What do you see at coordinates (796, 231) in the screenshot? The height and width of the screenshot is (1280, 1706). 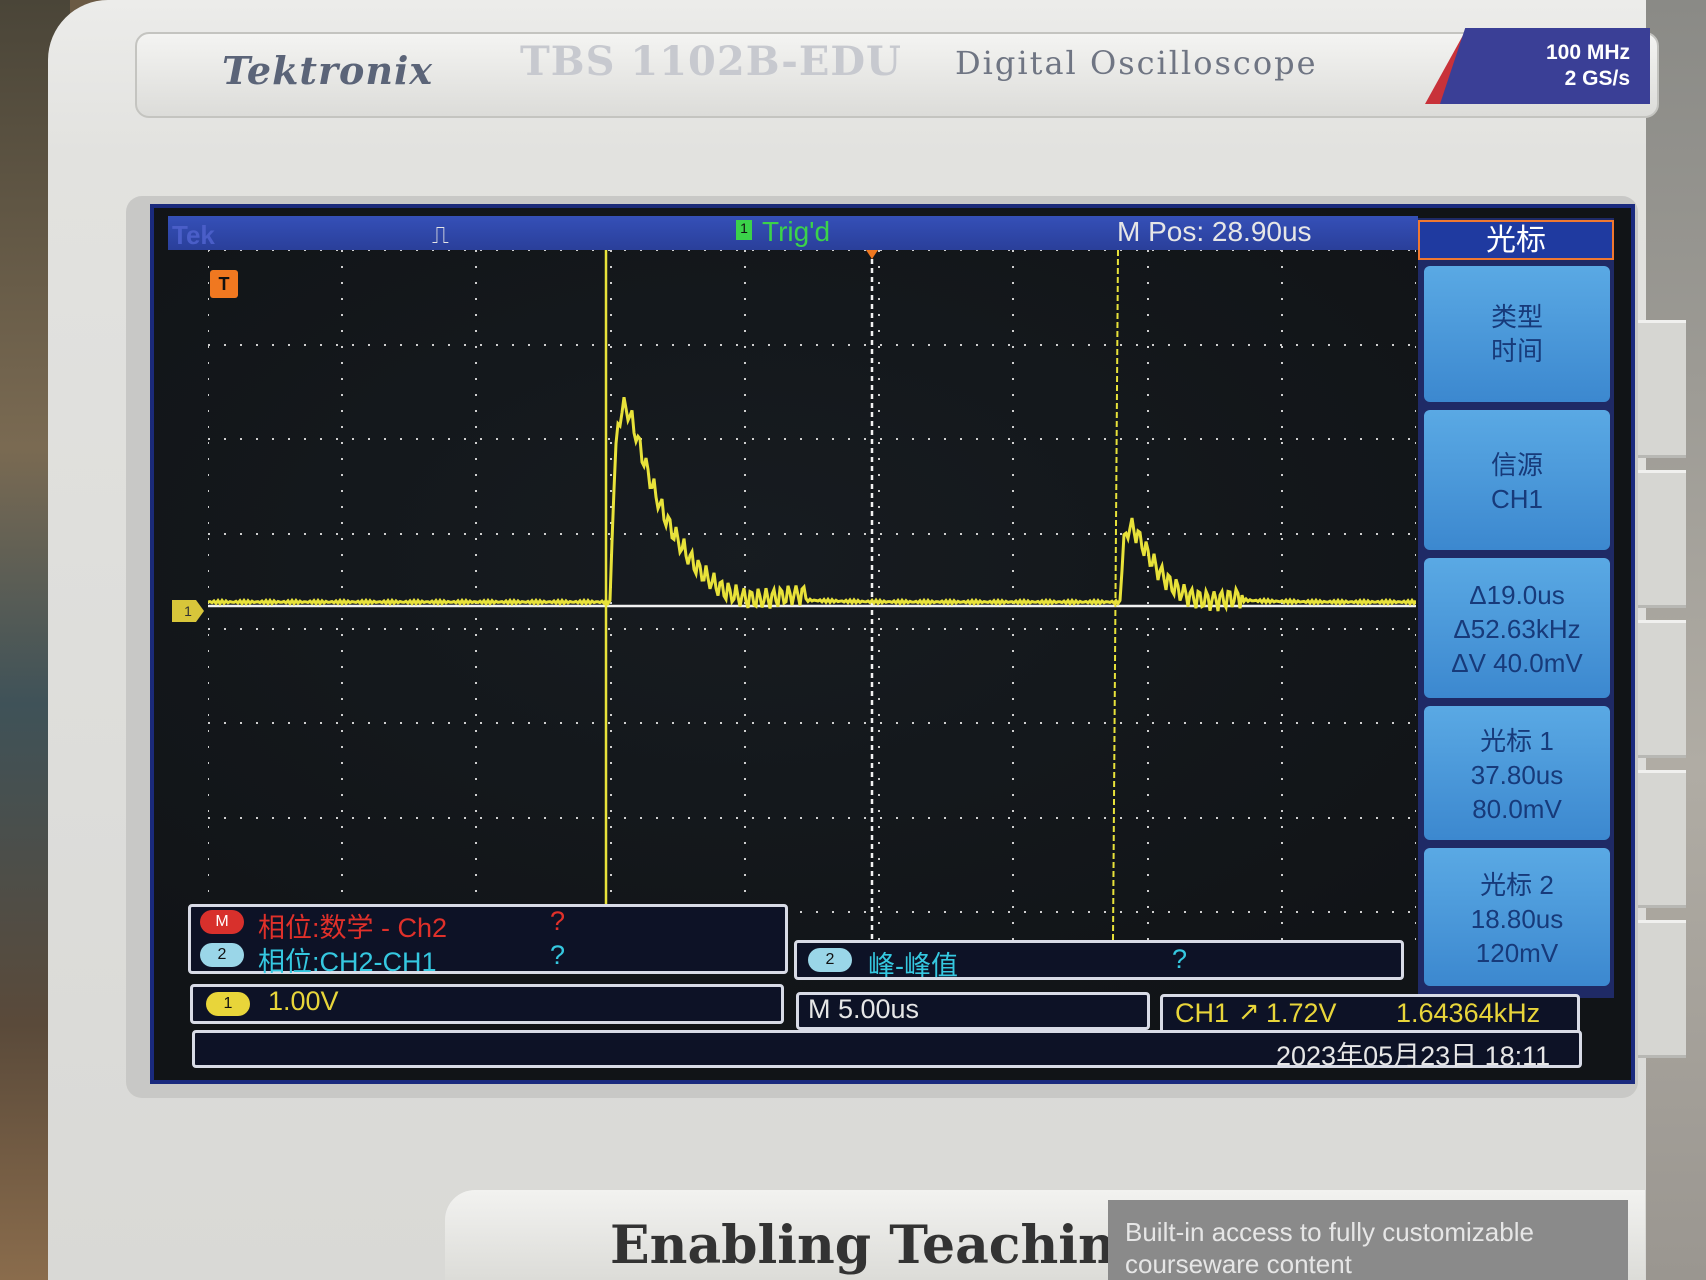 I see `trigger-status: Trig'd` at bounding box center [796, 231].